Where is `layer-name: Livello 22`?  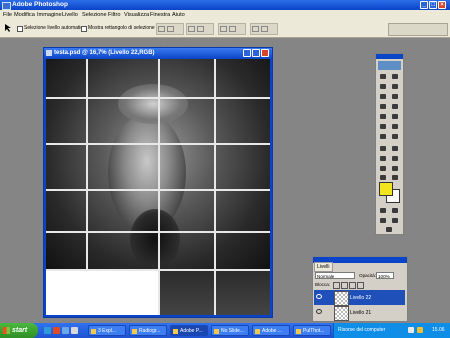
layer-name: Livello 22 is located at coordinates (361, 298).